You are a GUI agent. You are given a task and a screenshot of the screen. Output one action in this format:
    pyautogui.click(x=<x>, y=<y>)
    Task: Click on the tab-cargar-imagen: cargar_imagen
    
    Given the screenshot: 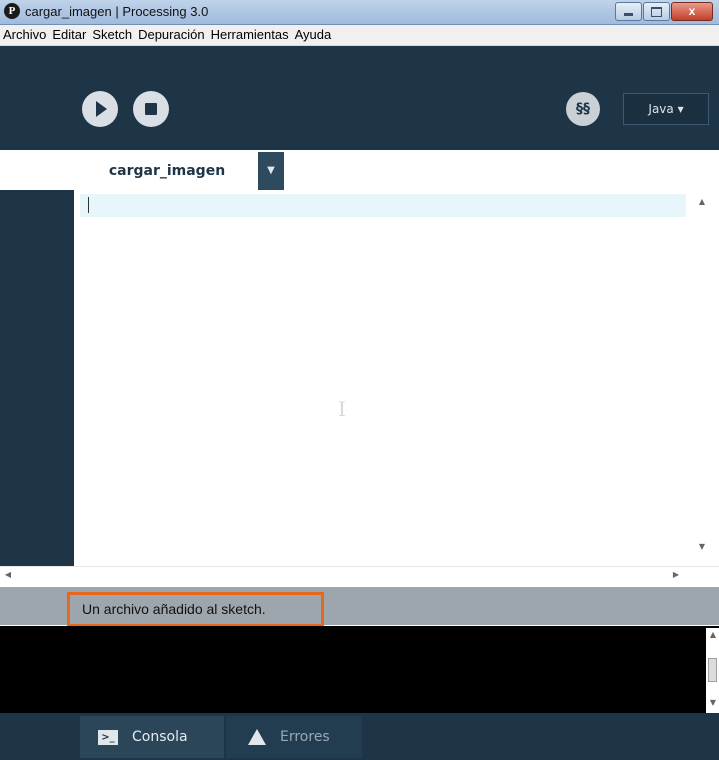 What is the action you would take?
    pyautogui.click(x=167, y=171)
    